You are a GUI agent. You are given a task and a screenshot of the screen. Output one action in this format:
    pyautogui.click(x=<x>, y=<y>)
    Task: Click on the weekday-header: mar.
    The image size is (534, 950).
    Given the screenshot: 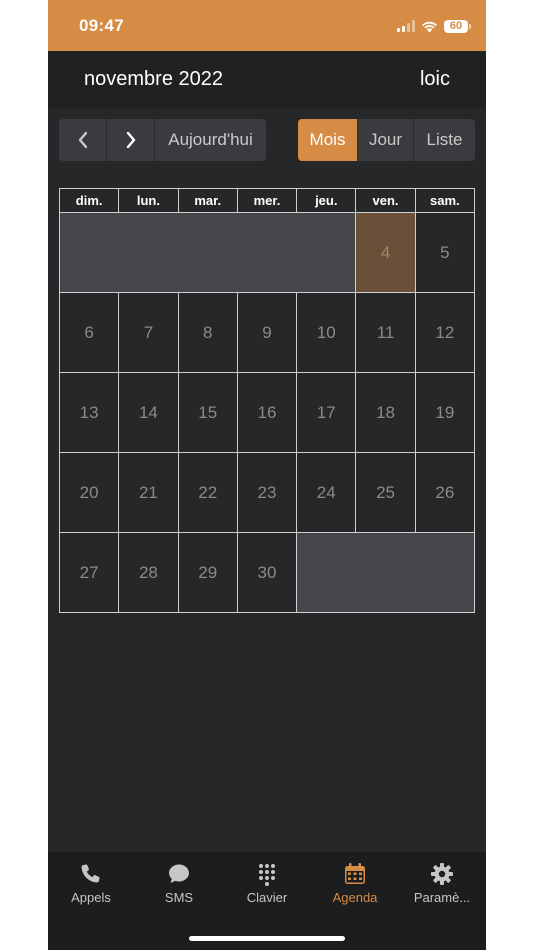 What is the action you would take?
    pyautogui.click(x=207, y=200)
    